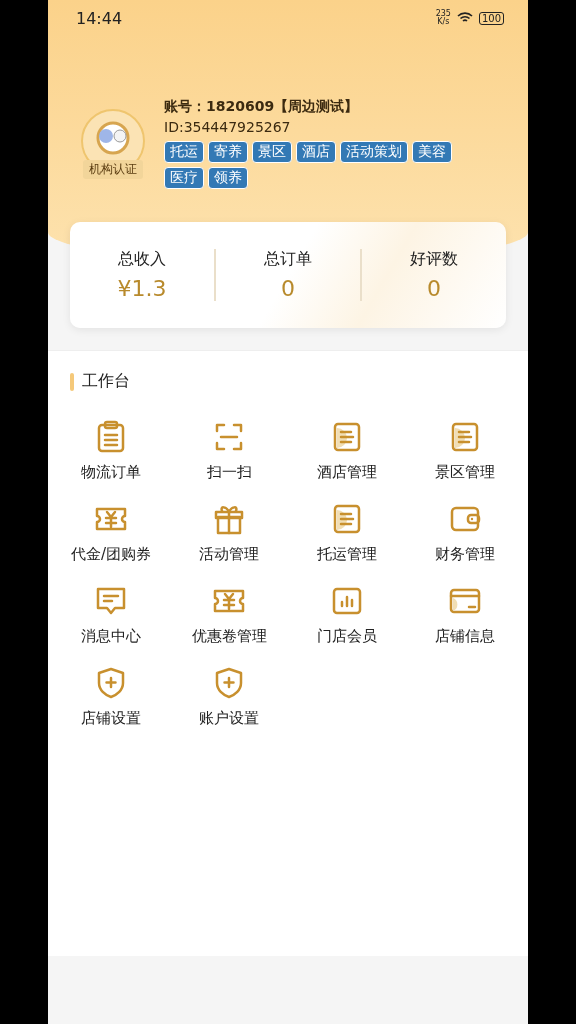 The width and height of the screenshot is (576, 1024). I want to click on workbench-item: 物流订单, so click(111, 451).